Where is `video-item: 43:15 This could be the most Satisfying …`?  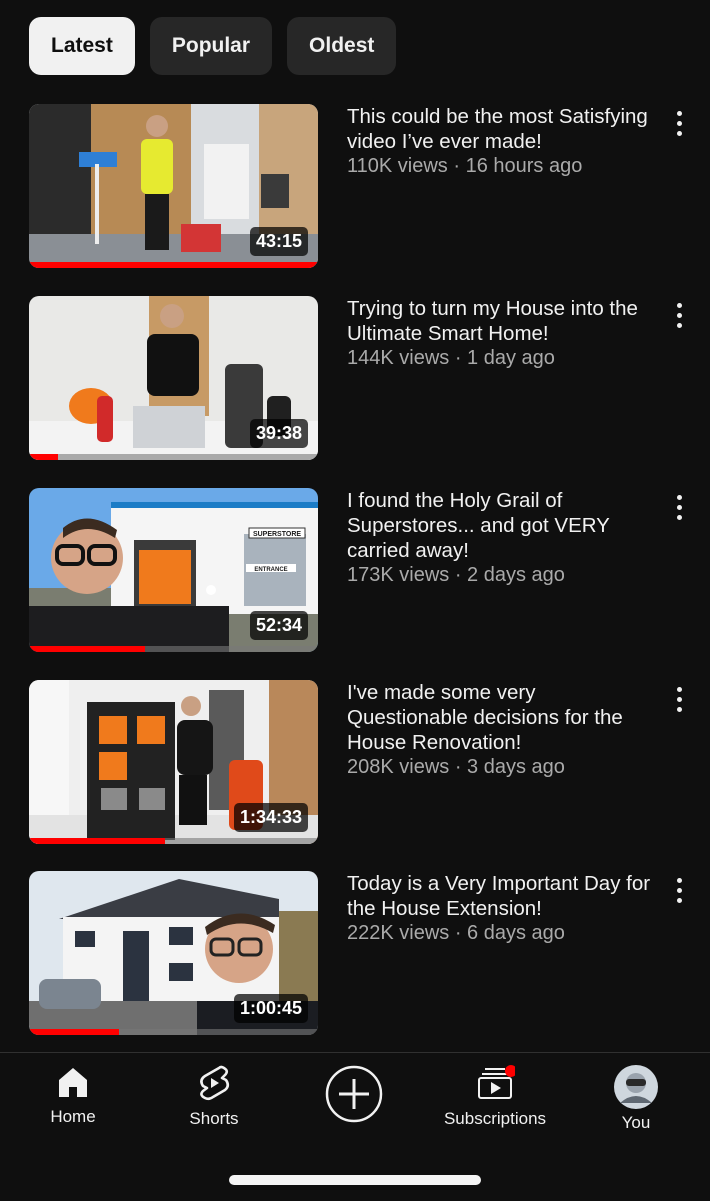 video-item: 43:15 This could be the most Satisfying … is located at coordinates (359, 186).